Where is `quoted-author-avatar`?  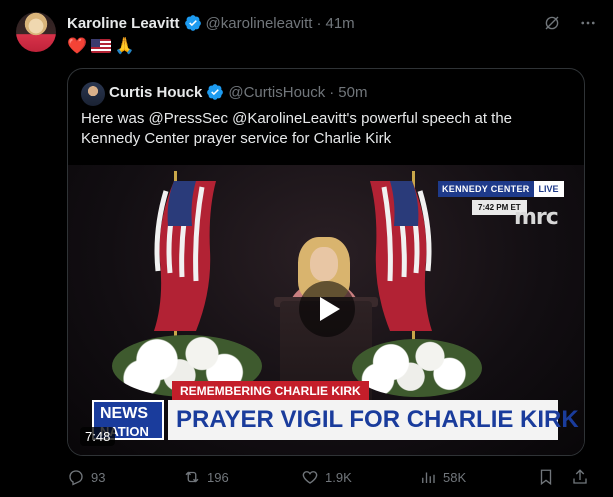
quoted-author-avatar is located at coordinates (93, 94).